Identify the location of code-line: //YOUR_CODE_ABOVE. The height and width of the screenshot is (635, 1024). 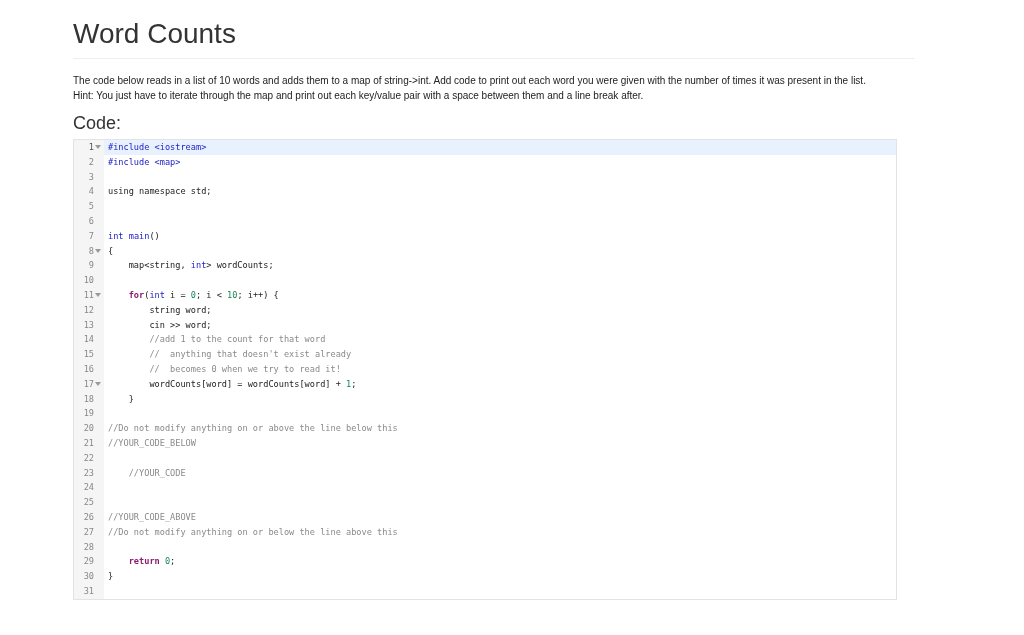
(152, 516).